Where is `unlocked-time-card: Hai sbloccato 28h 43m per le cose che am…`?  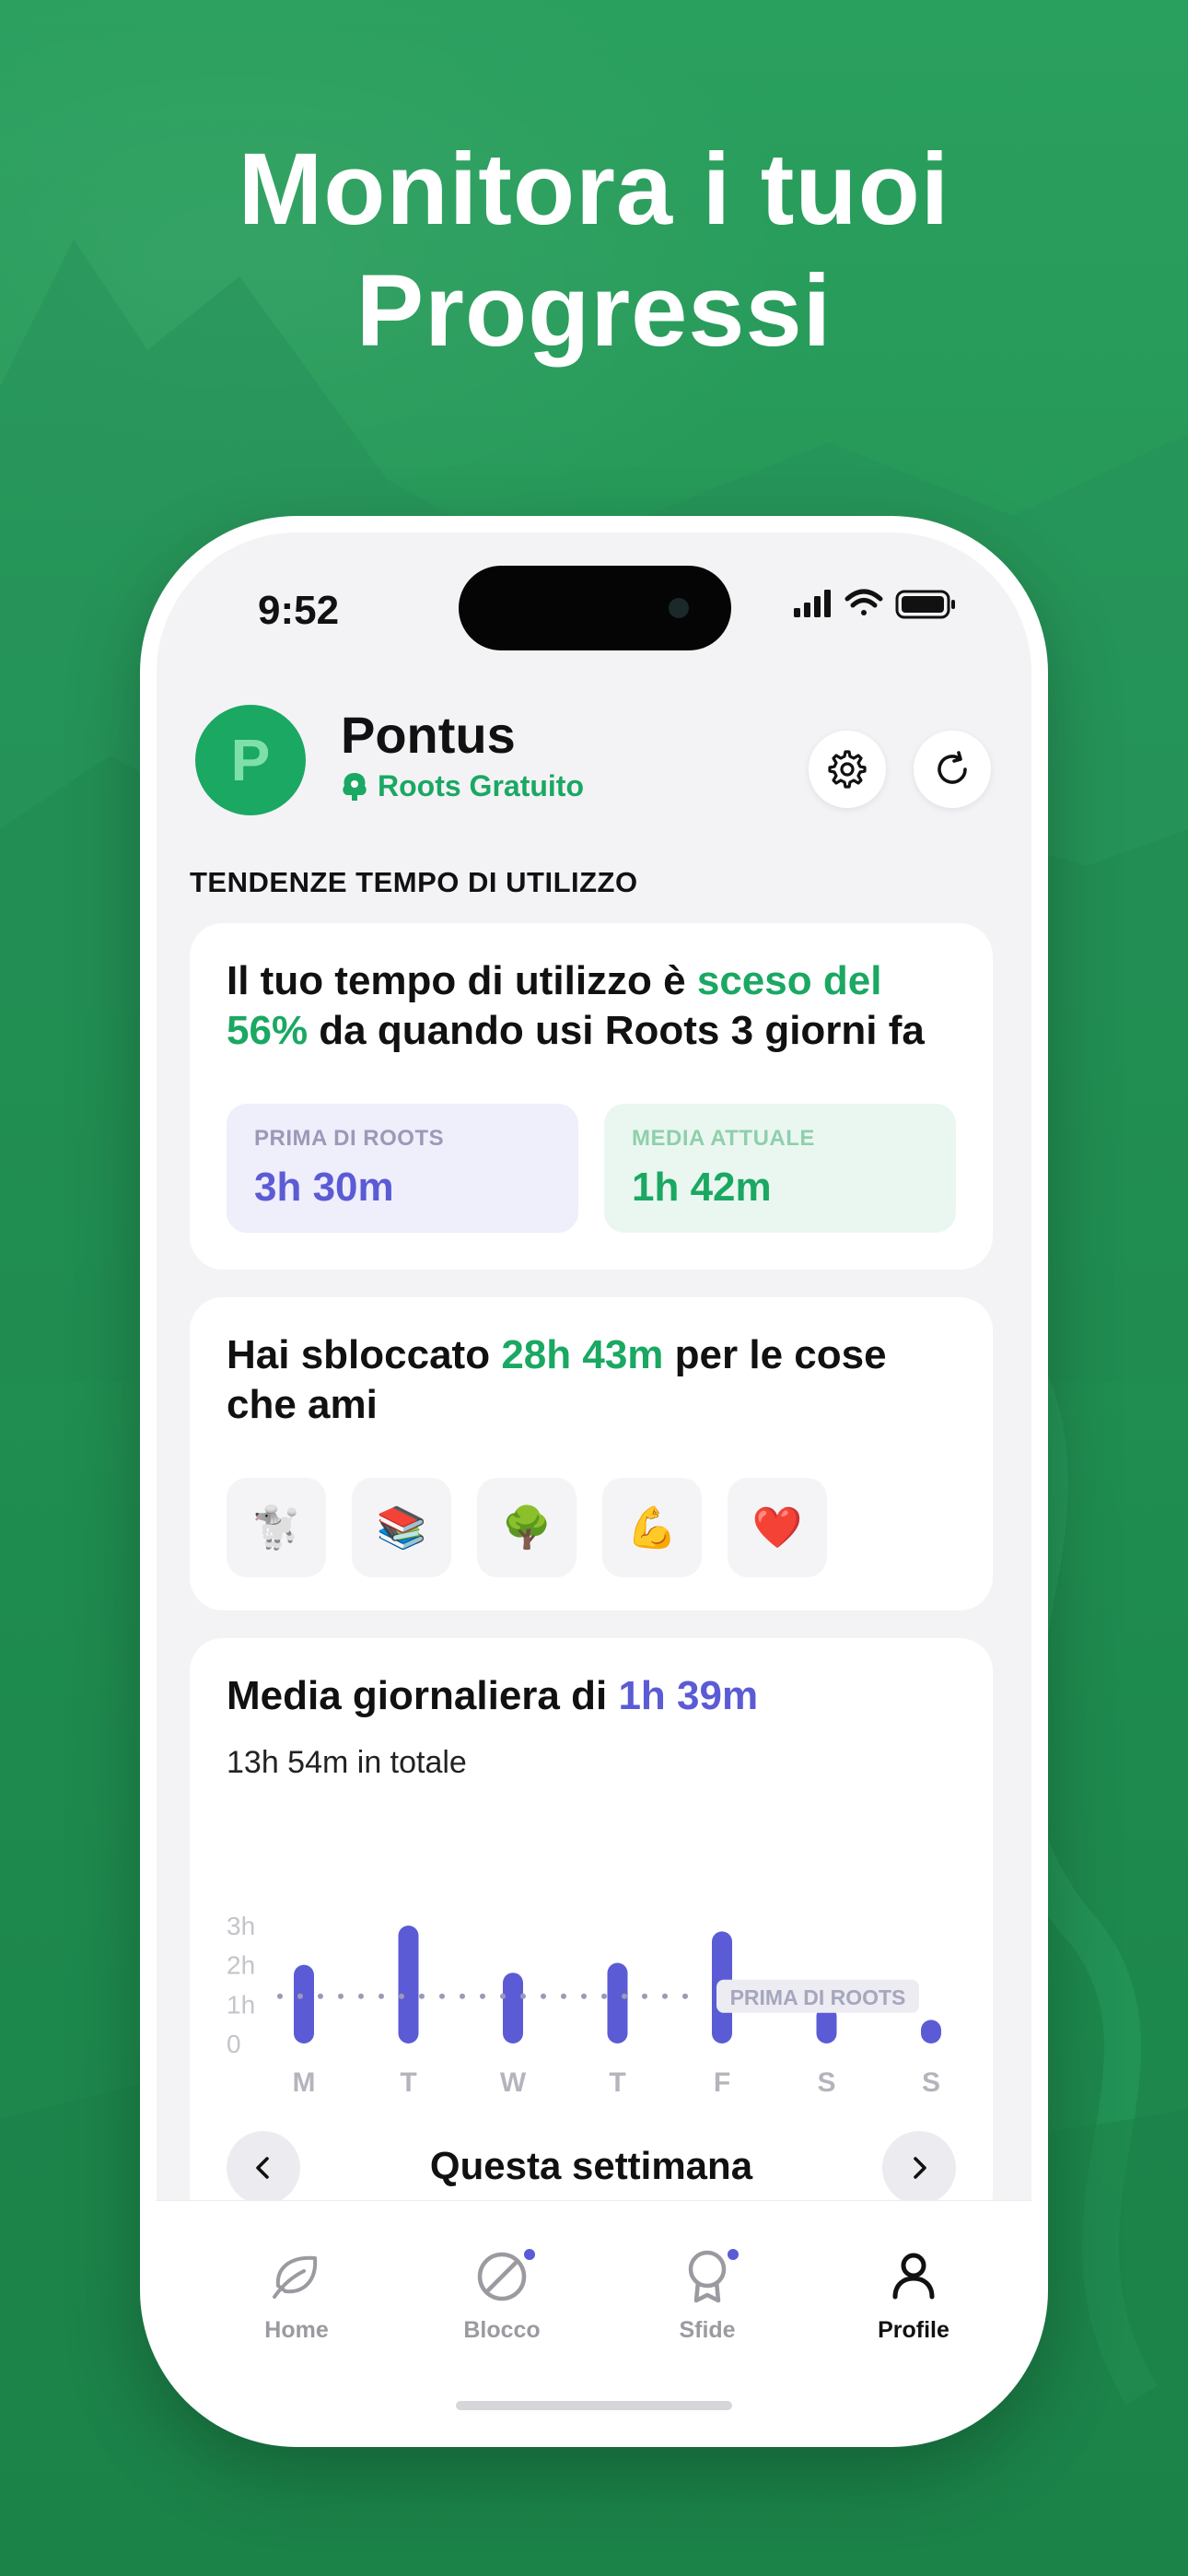
unlocked-time-card: Hai sbloccato 28h 43m per le cose che am… is located at coordinates (591, 1453).